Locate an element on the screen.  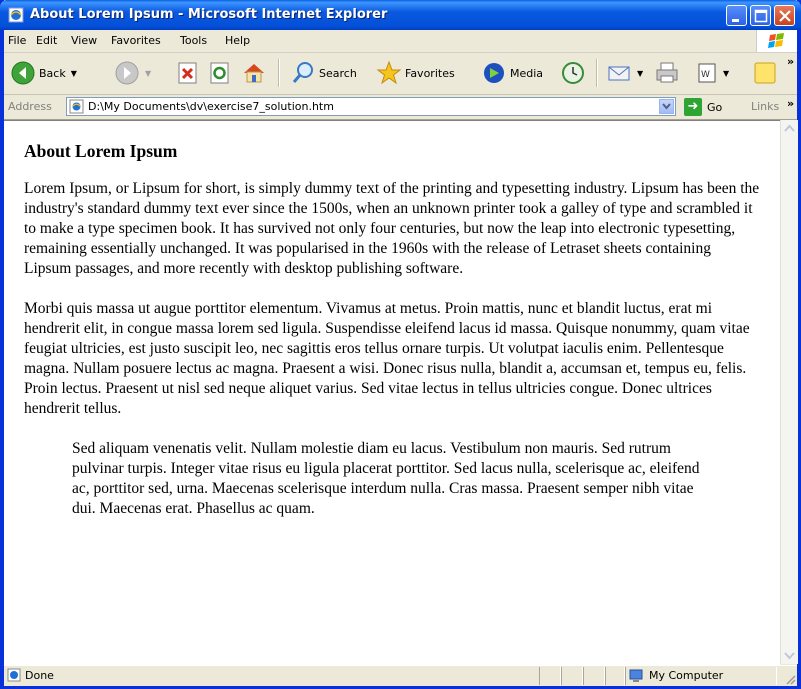
maximize-icon is located at coordinates (761, 16).